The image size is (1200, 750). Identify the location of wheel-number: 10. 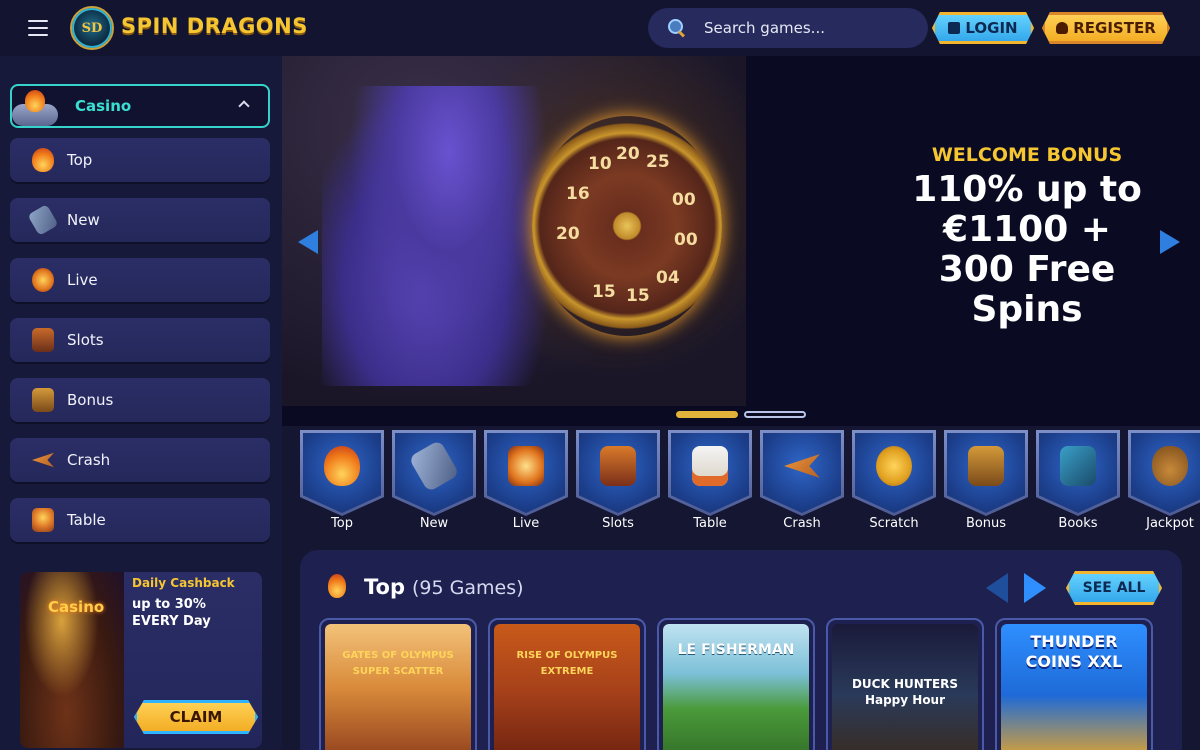
(600, 164).